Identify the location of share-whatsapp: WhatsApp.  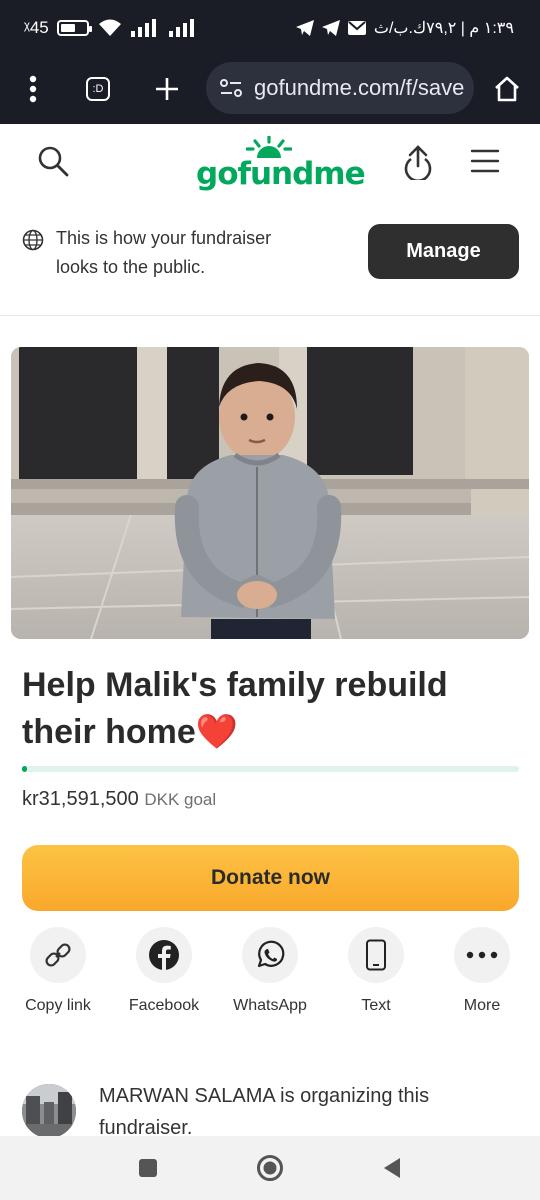
(270, 971).